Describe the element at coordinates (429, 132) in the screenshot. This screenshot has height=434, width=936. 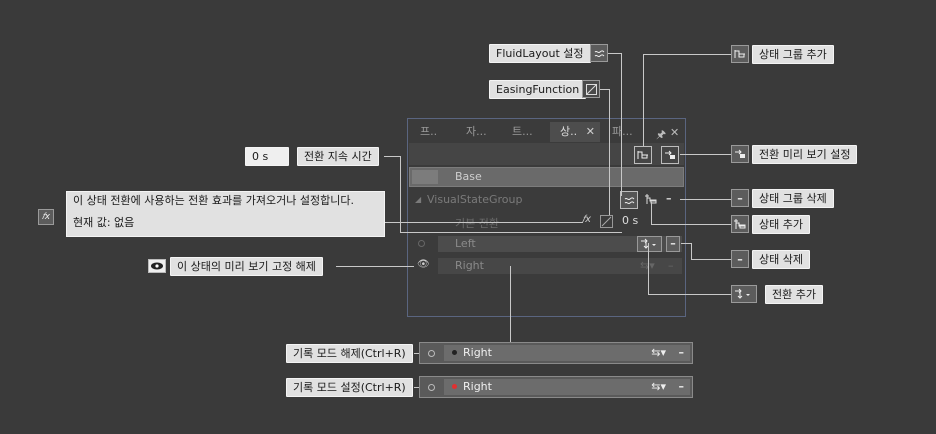
I see `tab-projects: 프..` at that location.